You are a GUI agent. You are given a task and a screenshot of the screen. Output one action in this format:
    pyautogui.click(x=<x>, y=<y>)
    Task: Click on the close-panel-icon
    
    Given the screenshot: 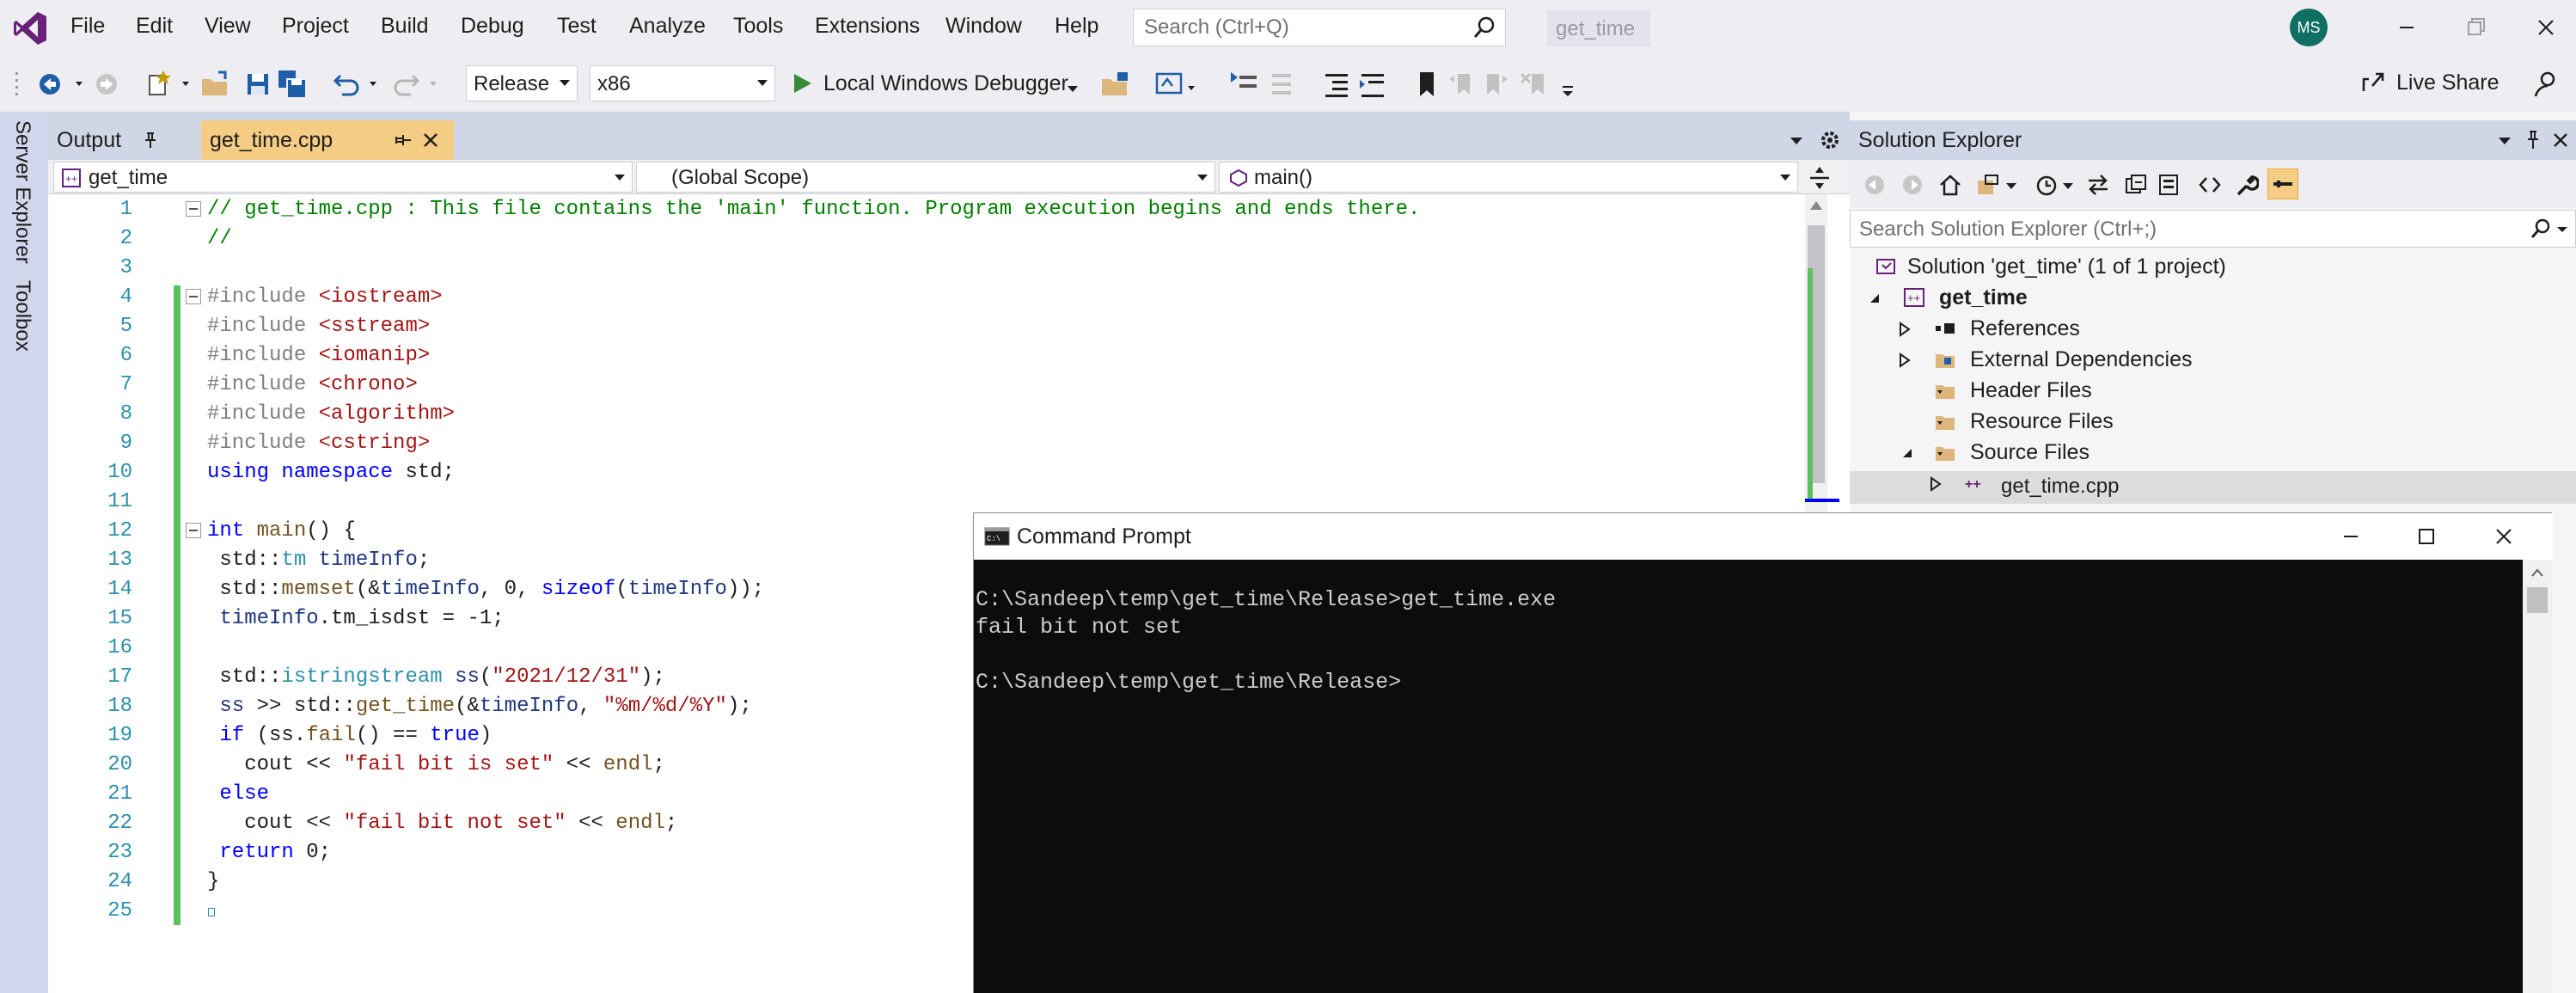 What is the action you would take?
    pyautogui.click(x=2560, y=140)
    